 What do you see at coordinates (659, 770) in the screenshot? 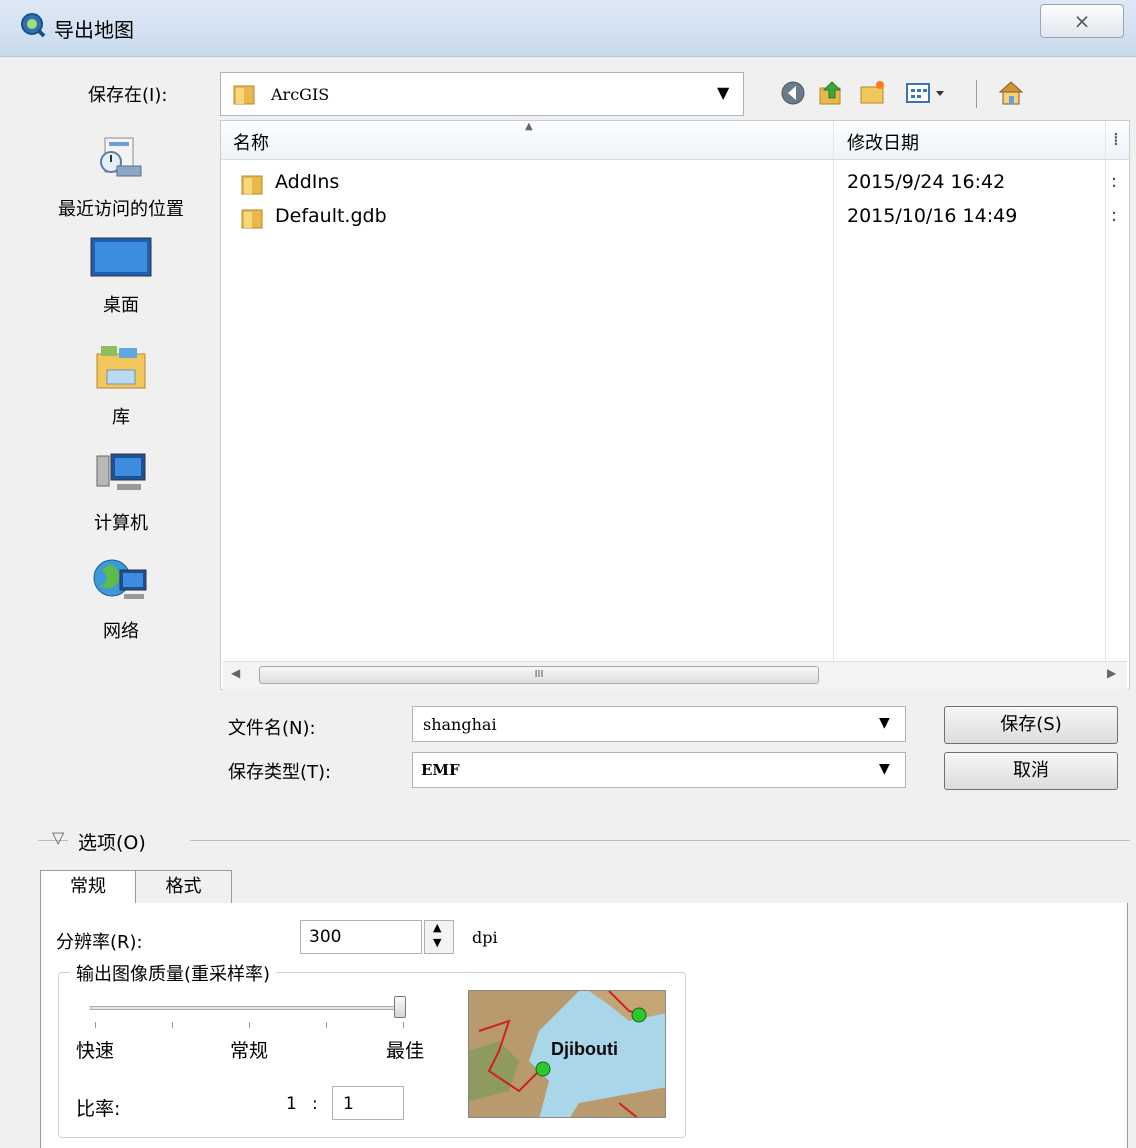
I see `filetype-dropdown: EMF ▼` at bounding box center [659, 770].